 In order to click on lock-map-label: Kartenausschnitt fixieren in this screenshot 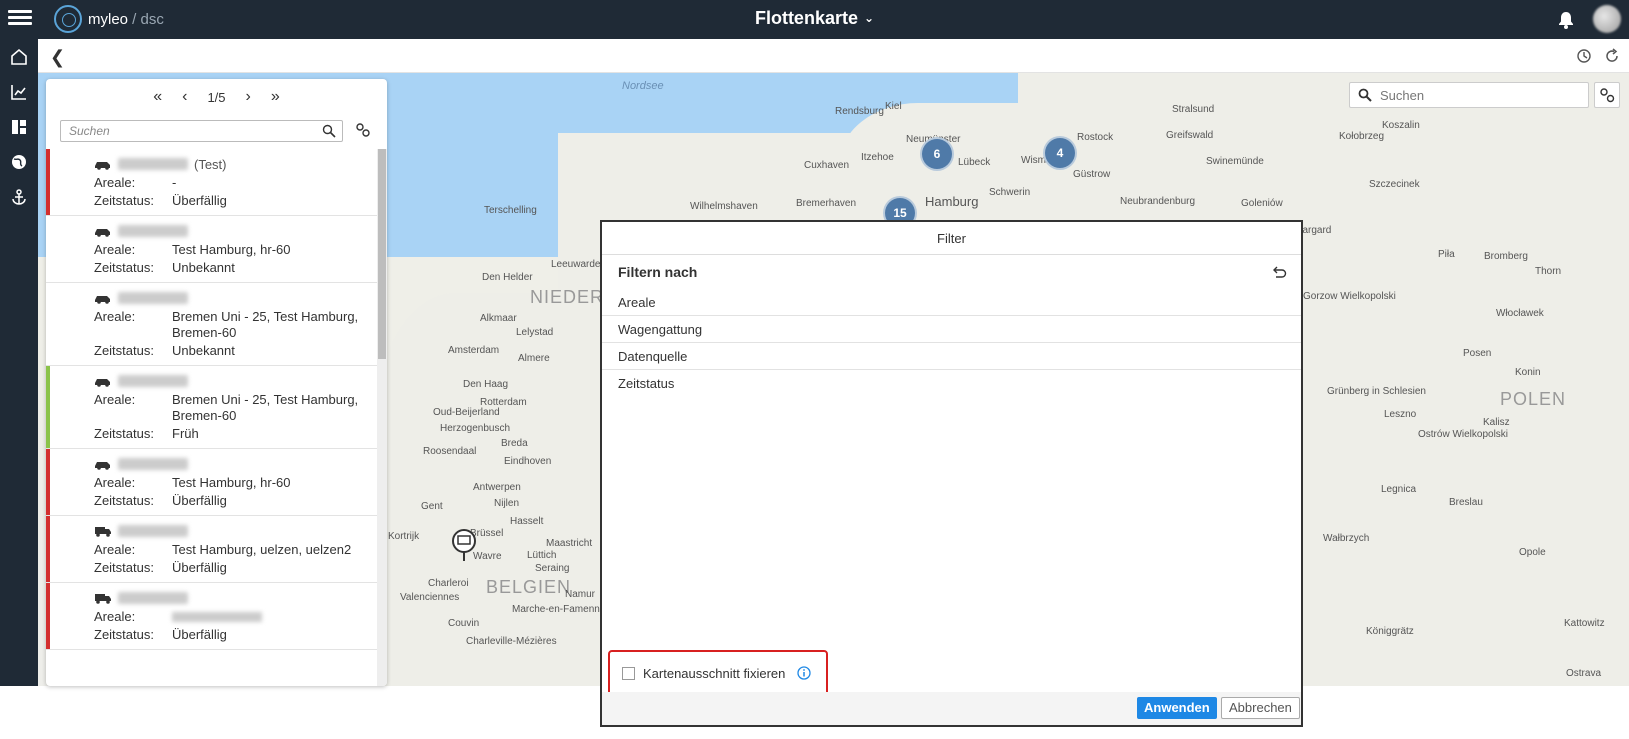, I will do `click(714, 673)`.